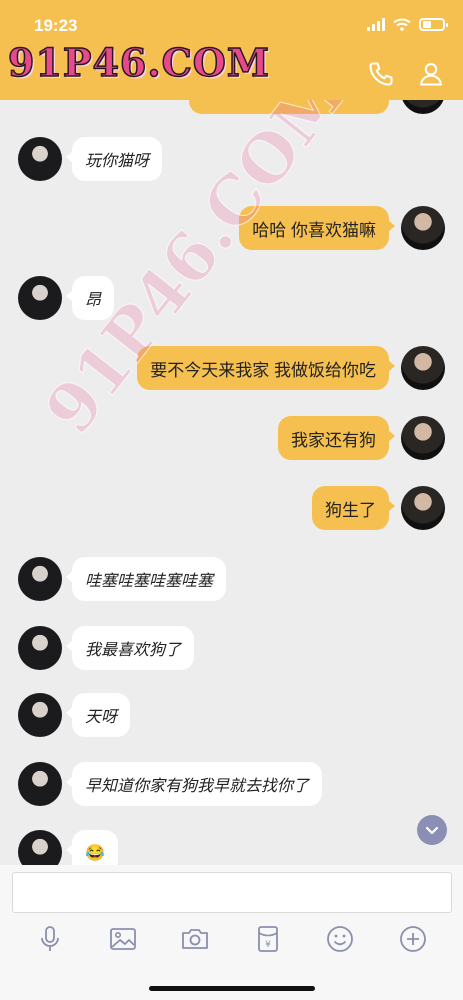  What do you see at coordinates (232, 892) in the screenshot?
I see `message-input` at bounding box center [232, 892].